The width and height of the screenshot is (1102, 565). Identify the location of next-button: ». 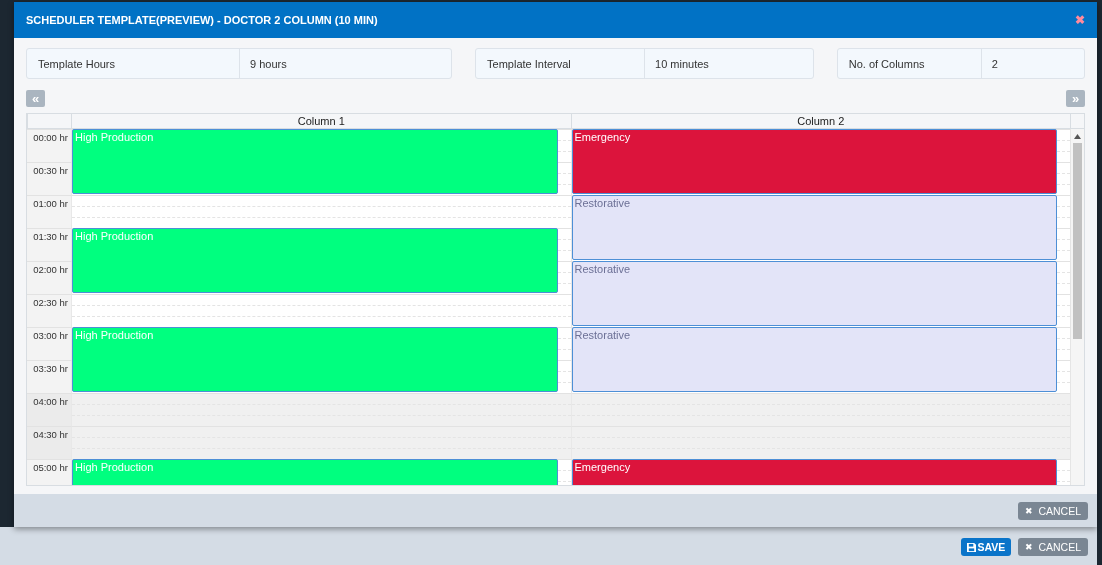
(1075, 98).